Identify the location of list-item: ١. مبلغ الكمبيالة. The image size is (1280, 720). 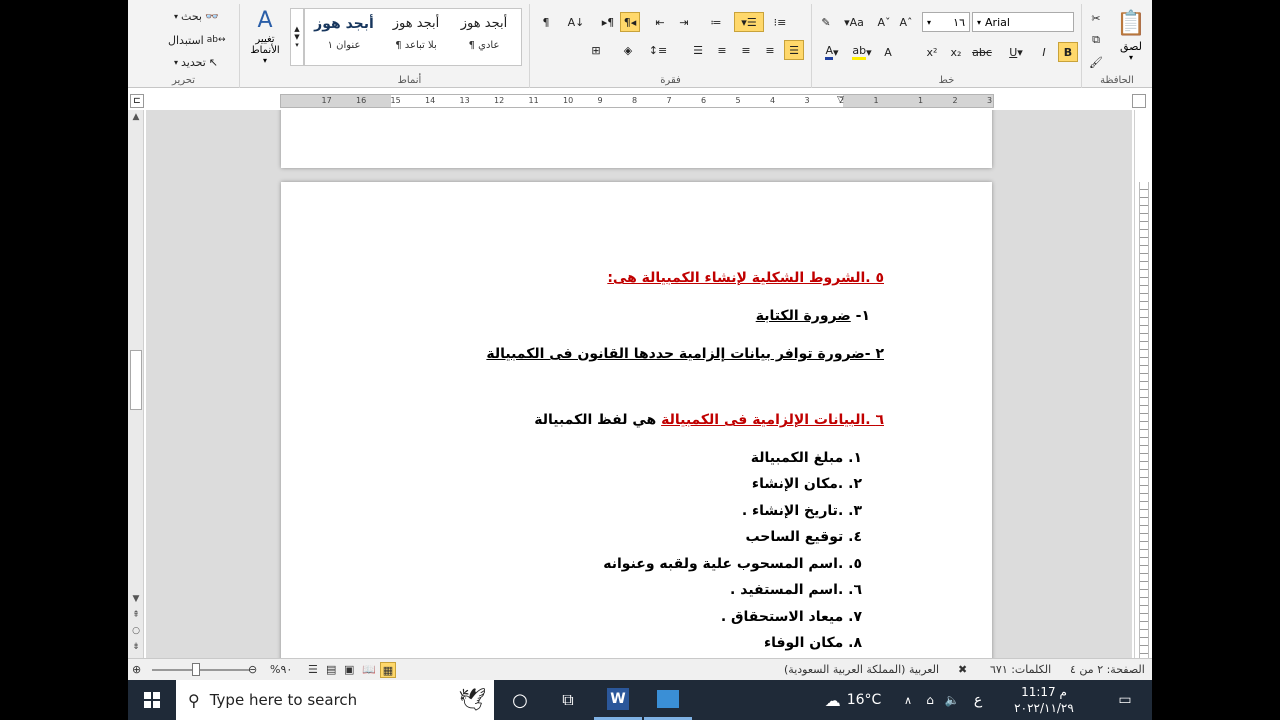
(806, 458).